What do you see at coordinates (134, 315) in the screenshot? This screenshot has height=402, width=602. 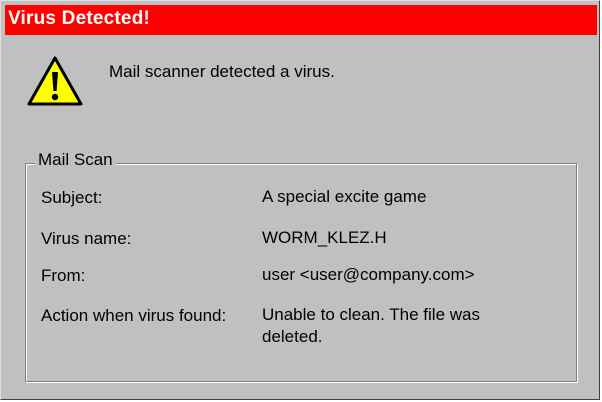 I see `action-label: Action when virus found:` at bounding box center [134, 315].